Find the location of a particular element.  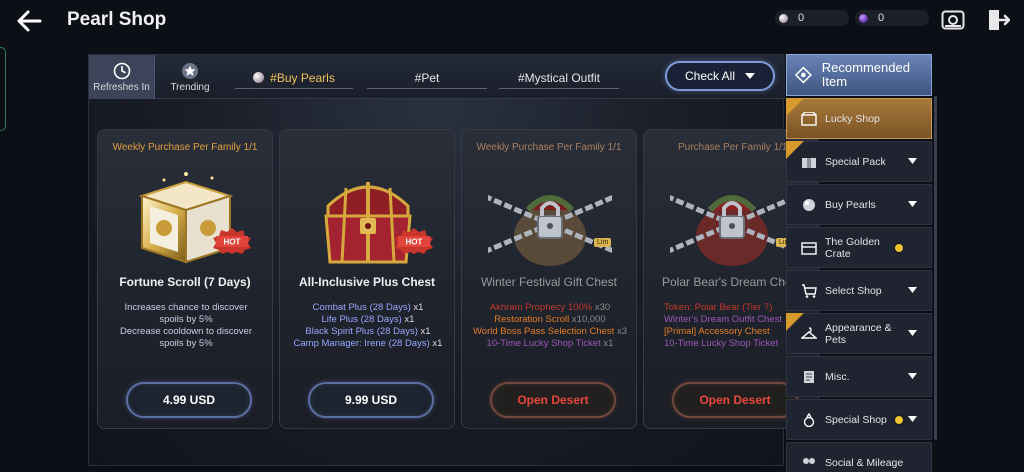

desc-line: Akhram Prophecy 100% x30 is located at coordinates (550, 307).